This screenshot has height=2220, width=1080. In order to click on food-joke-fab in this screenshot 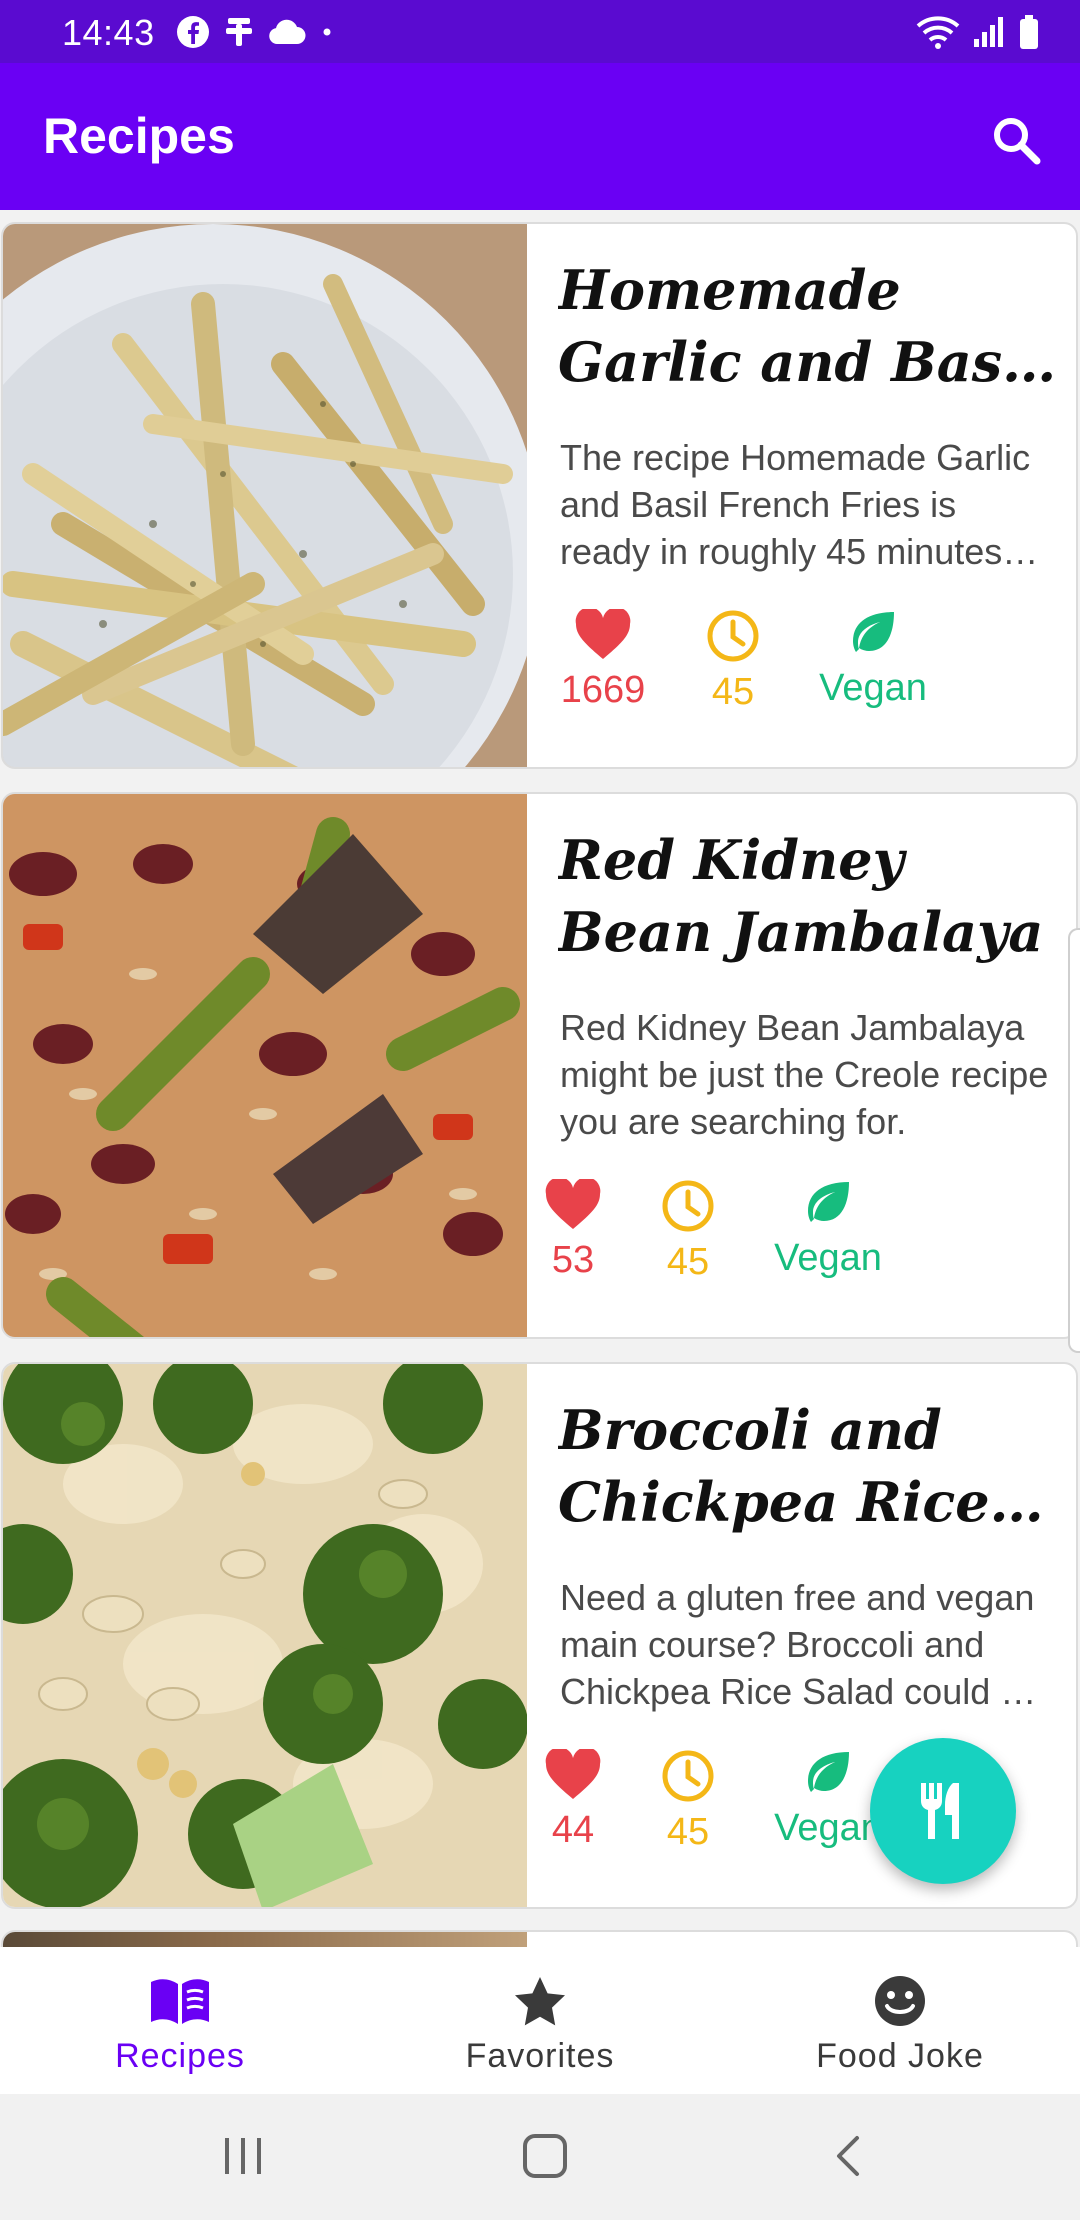, I will do `click(943, 1811)`.